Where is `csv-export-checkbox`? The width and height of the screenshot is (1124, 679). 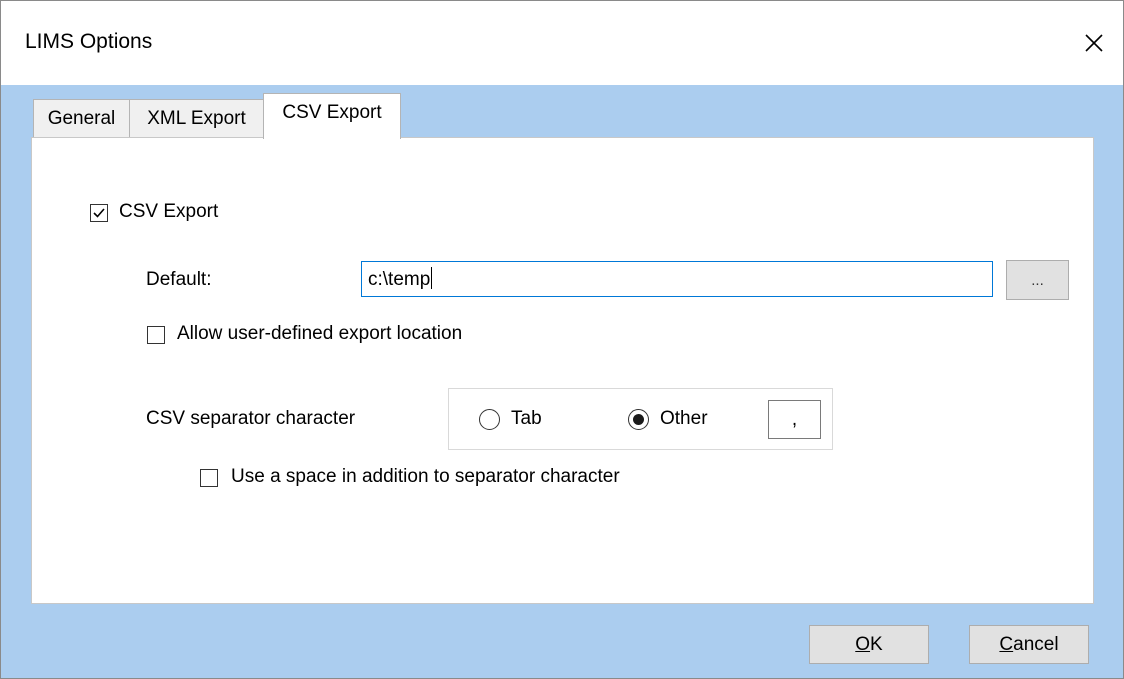
csv-export-checkbox is located at coordinates (99, 213).